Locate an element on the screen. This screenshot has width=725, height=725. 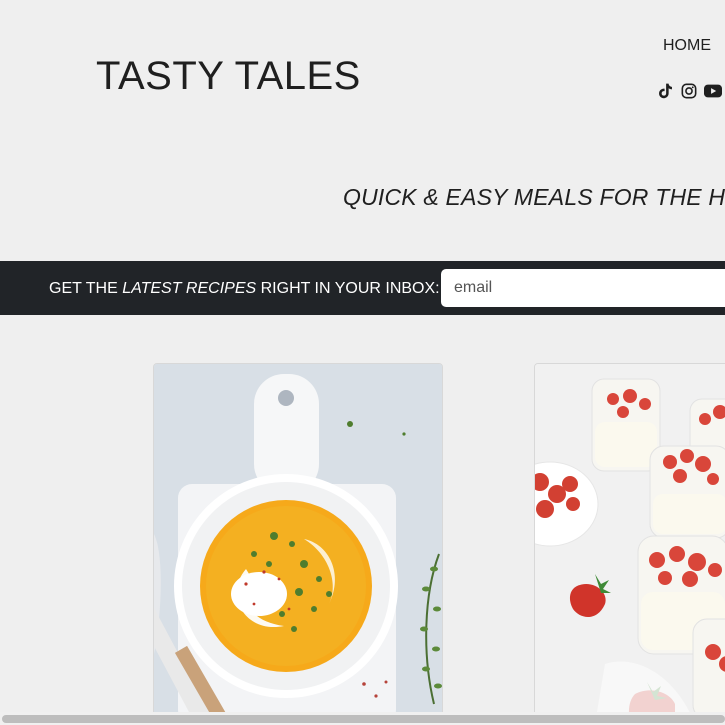
tiktok-icon is located at coordinates (665, 91).